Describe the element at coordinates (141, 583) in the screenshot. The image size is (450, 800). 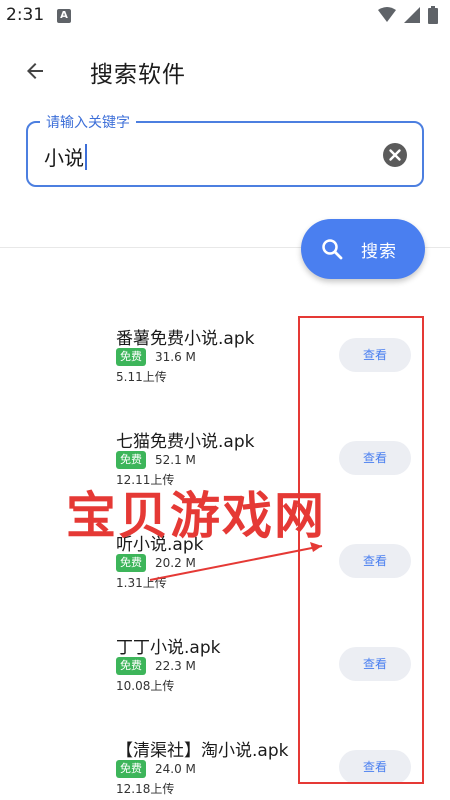
I see `item-date: 1.31上传` at that location.